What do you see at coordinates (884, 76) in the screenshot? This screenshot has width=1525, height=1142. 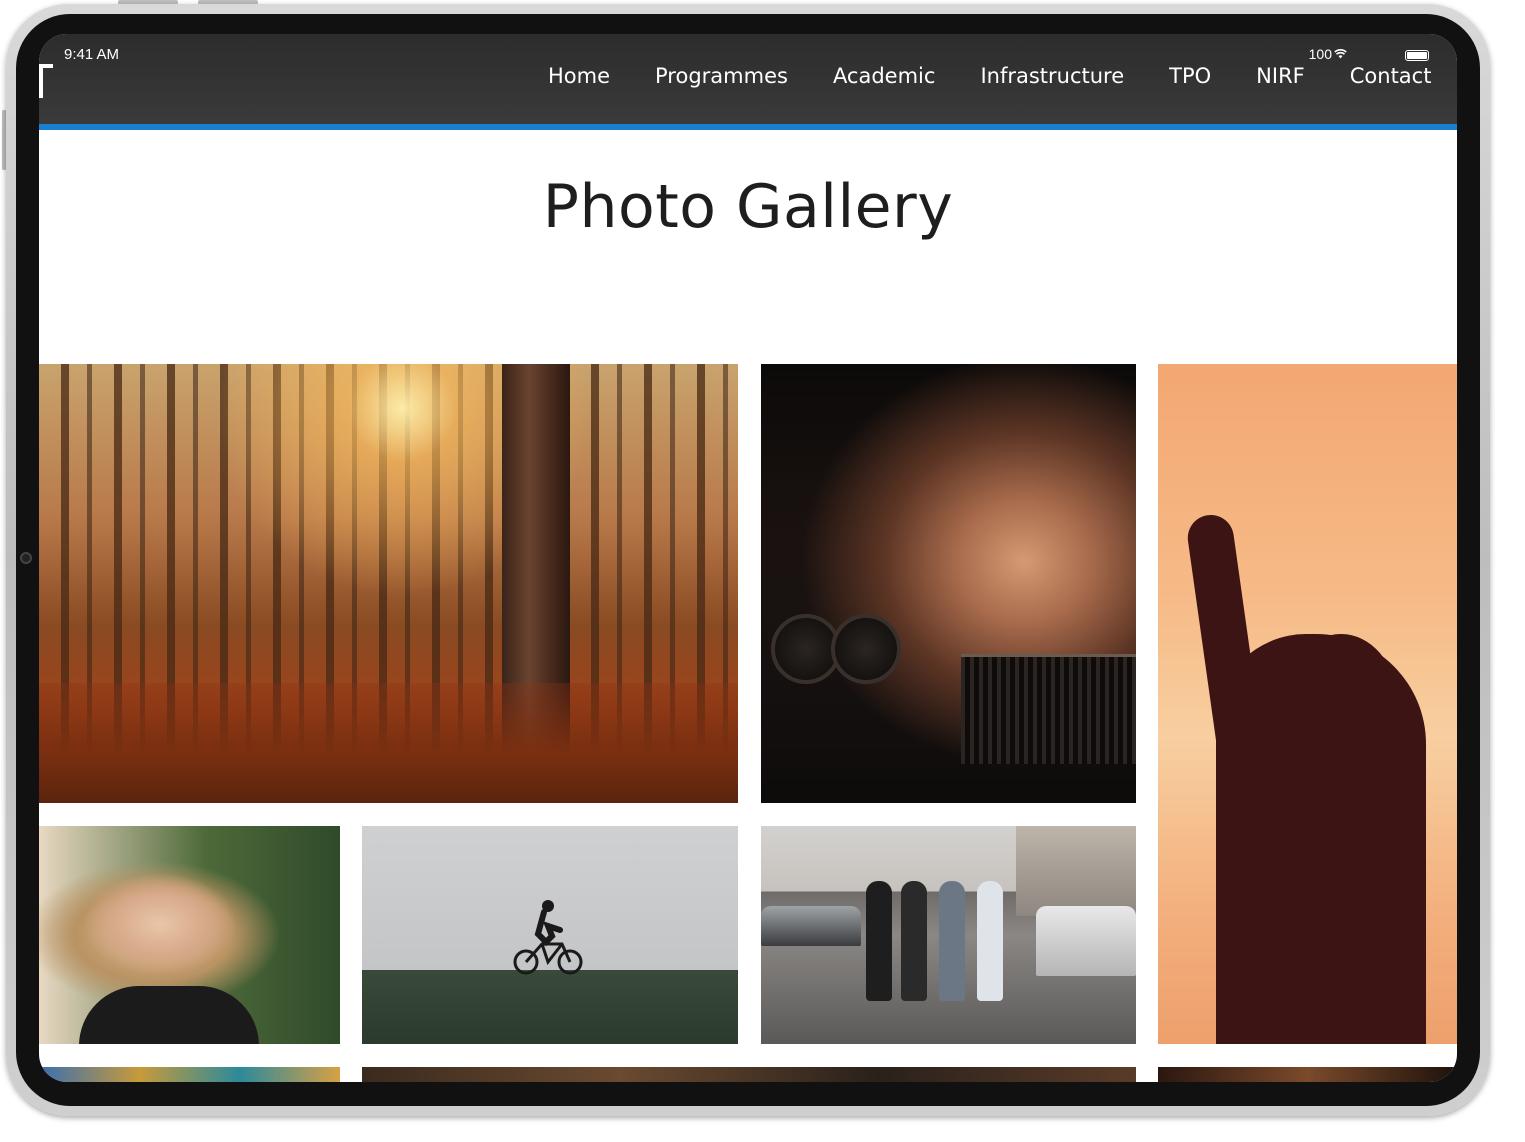 I see `nav-item-academic: Academic` at bounding box center [884, 76].